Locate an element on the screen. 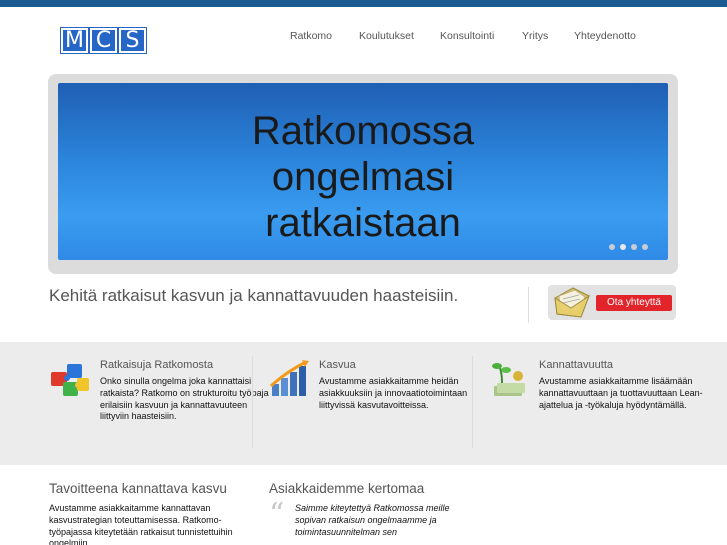 This screenshot has height=545, width=727. contact-button: Ota yhteyttä is located at coordinates (612, 302).